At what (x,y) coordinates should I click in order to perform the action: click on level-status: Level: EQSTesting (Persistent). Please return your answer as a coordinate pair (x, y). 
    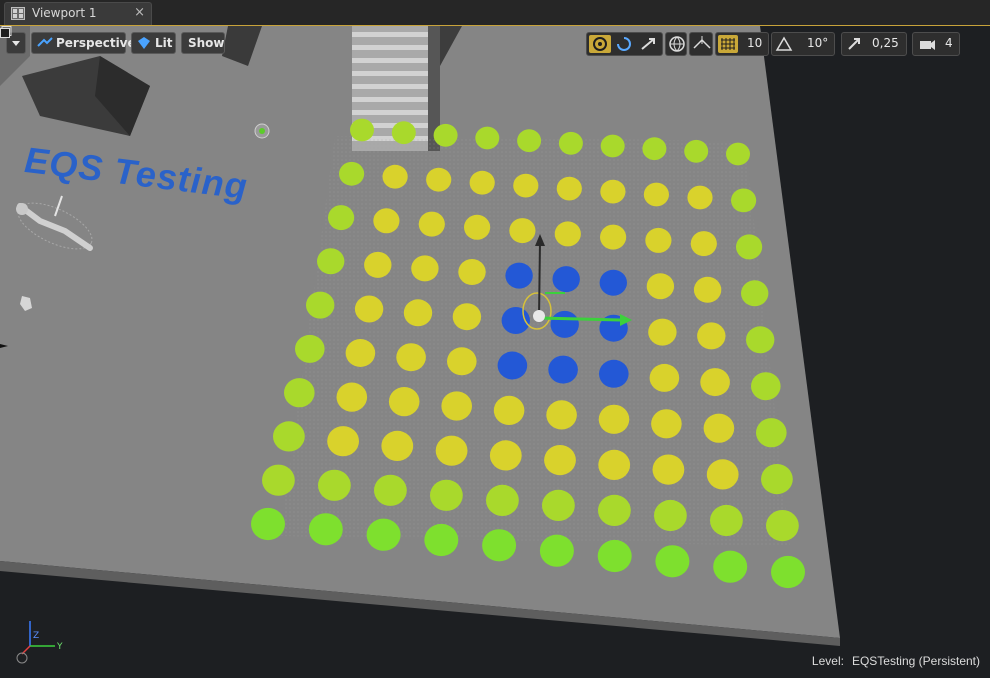
    Looking at the image, I should click on (896, 661).